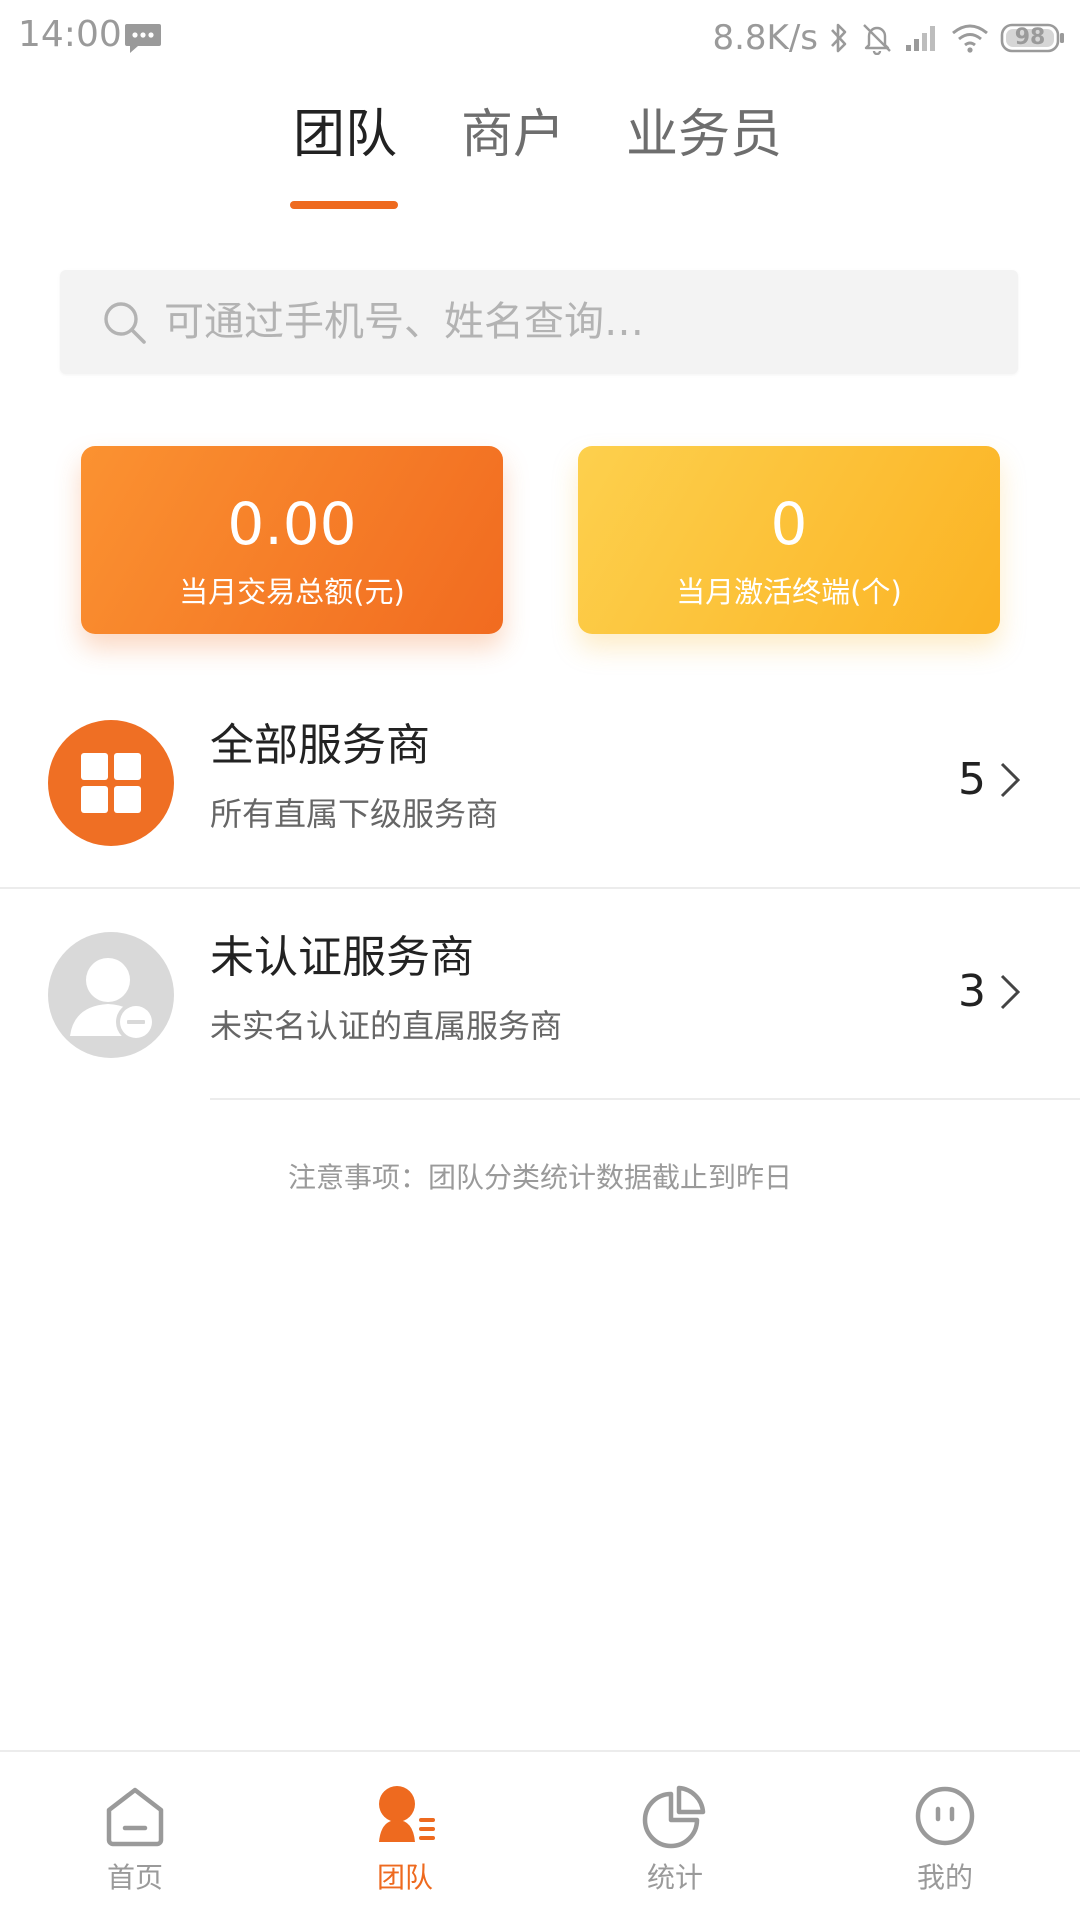 The image size is (1080, 1922). I want to click on home-icon, so click(135, 1817).